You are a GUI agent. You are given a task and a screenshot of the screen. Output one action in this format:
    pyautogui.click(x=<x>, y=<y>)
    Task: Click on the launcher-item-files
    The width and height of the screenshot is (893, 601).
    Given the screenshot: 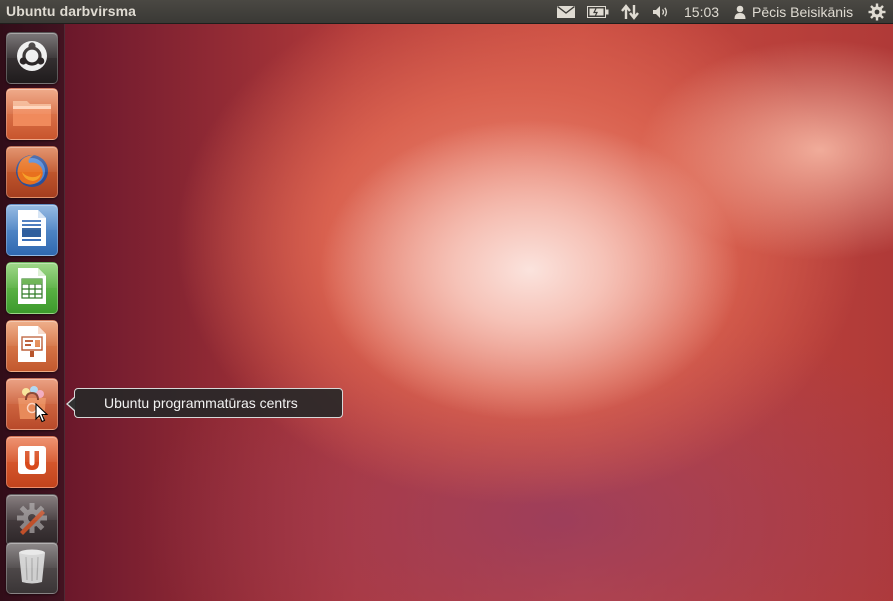 What is the action you would take?
    pyautogui.click(x=32, y=114)
    